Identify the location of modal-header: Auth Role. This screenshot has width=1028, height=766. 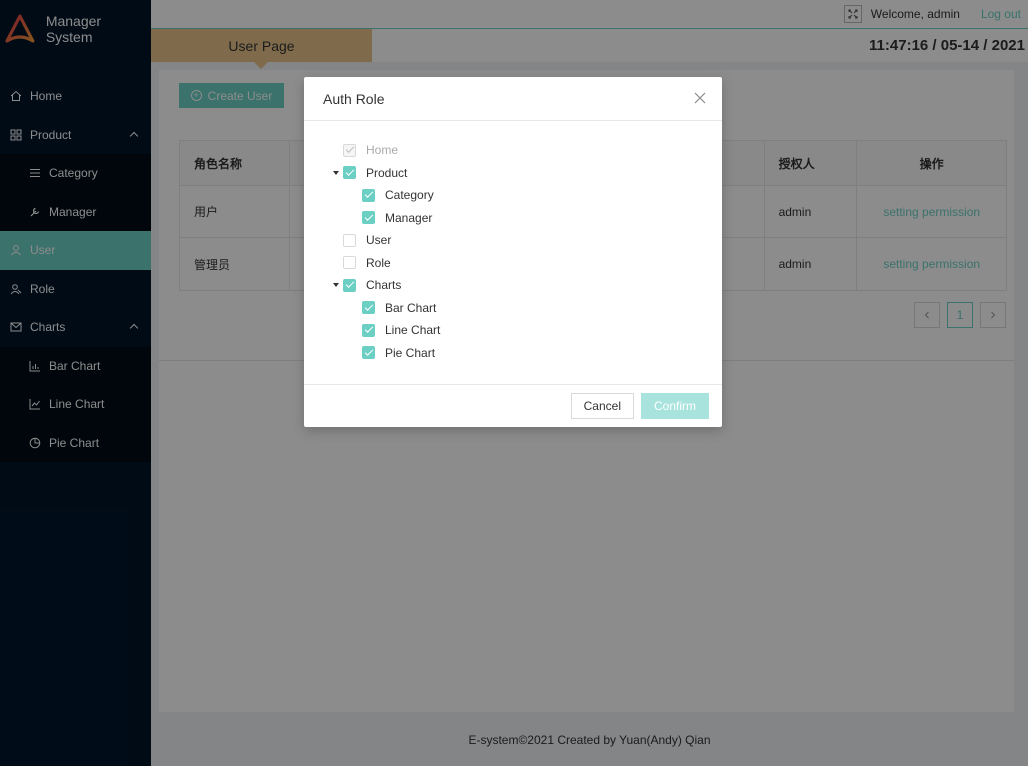
(513, 99).